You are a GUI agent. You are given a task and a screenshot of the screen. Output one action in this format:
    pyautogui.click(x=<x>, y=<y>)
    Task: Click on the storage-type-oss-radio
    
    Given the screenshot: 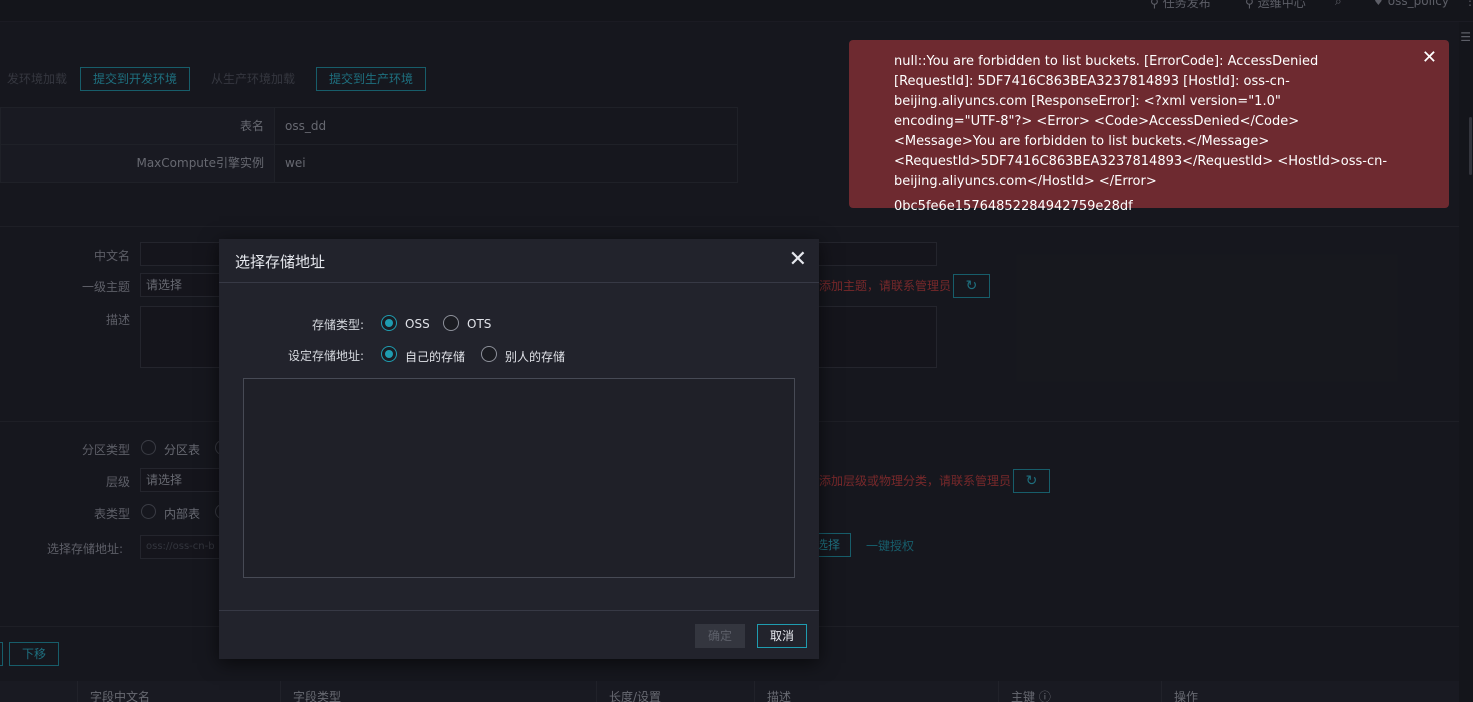 What is the action you would take?
    pyautogui.click(x=389, y=323)
    